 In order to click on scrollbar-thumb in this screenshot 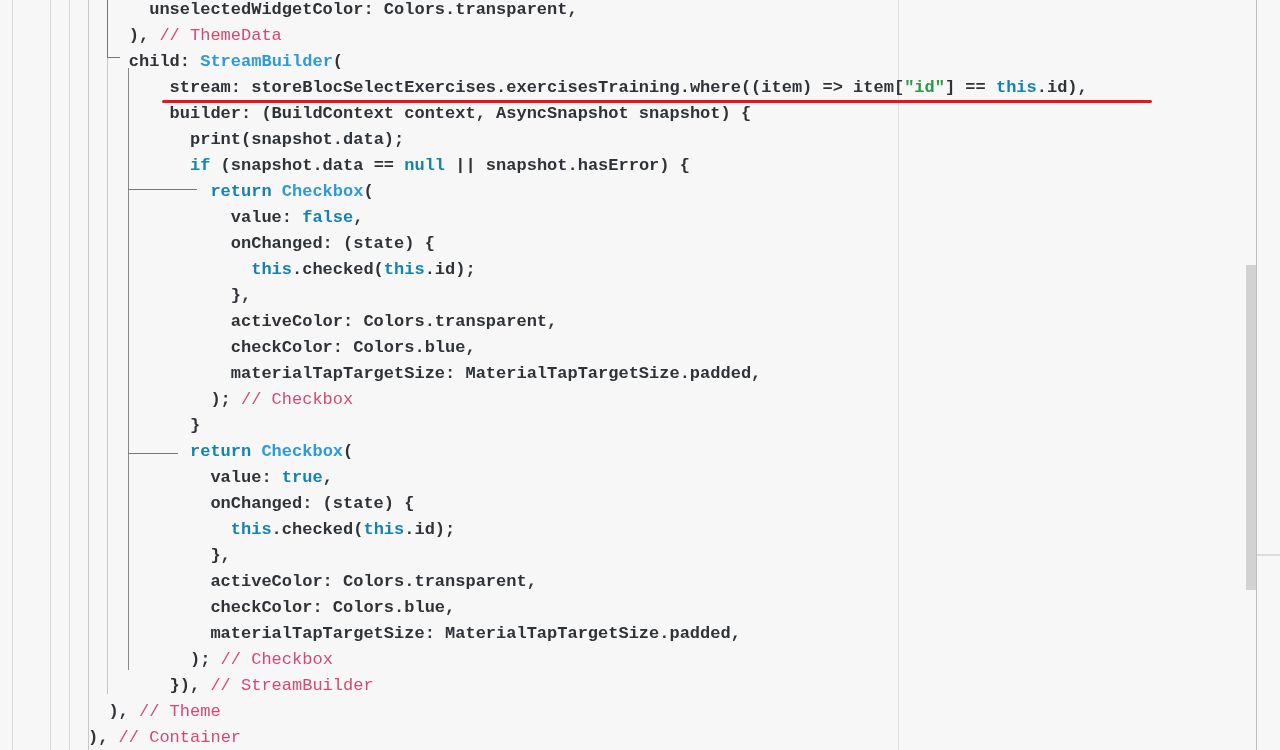, I will do `click(1251, 427)`.